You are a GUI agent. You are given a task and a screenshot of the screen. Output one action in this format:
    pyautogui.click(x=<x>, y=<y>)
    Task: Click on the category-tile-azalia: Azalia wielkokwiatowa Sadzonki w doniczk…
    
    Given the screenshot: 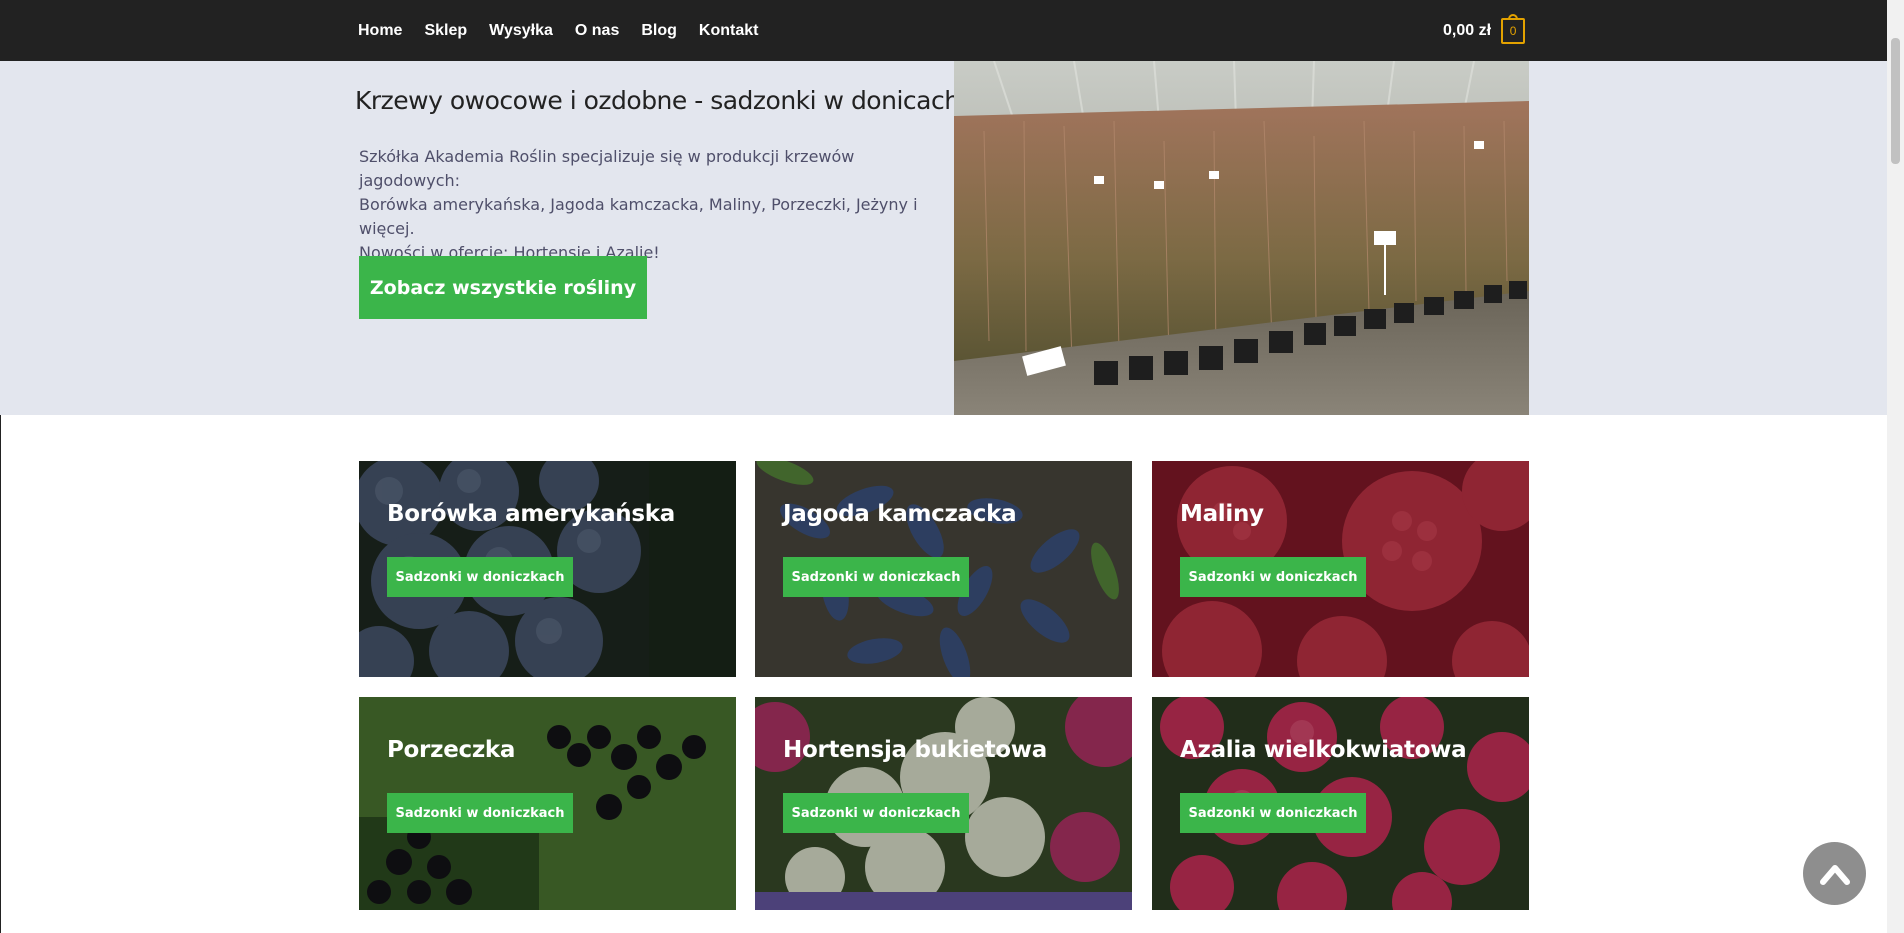 What is the action you would take?
    pyautogui.click(x=1340, y=803)
    